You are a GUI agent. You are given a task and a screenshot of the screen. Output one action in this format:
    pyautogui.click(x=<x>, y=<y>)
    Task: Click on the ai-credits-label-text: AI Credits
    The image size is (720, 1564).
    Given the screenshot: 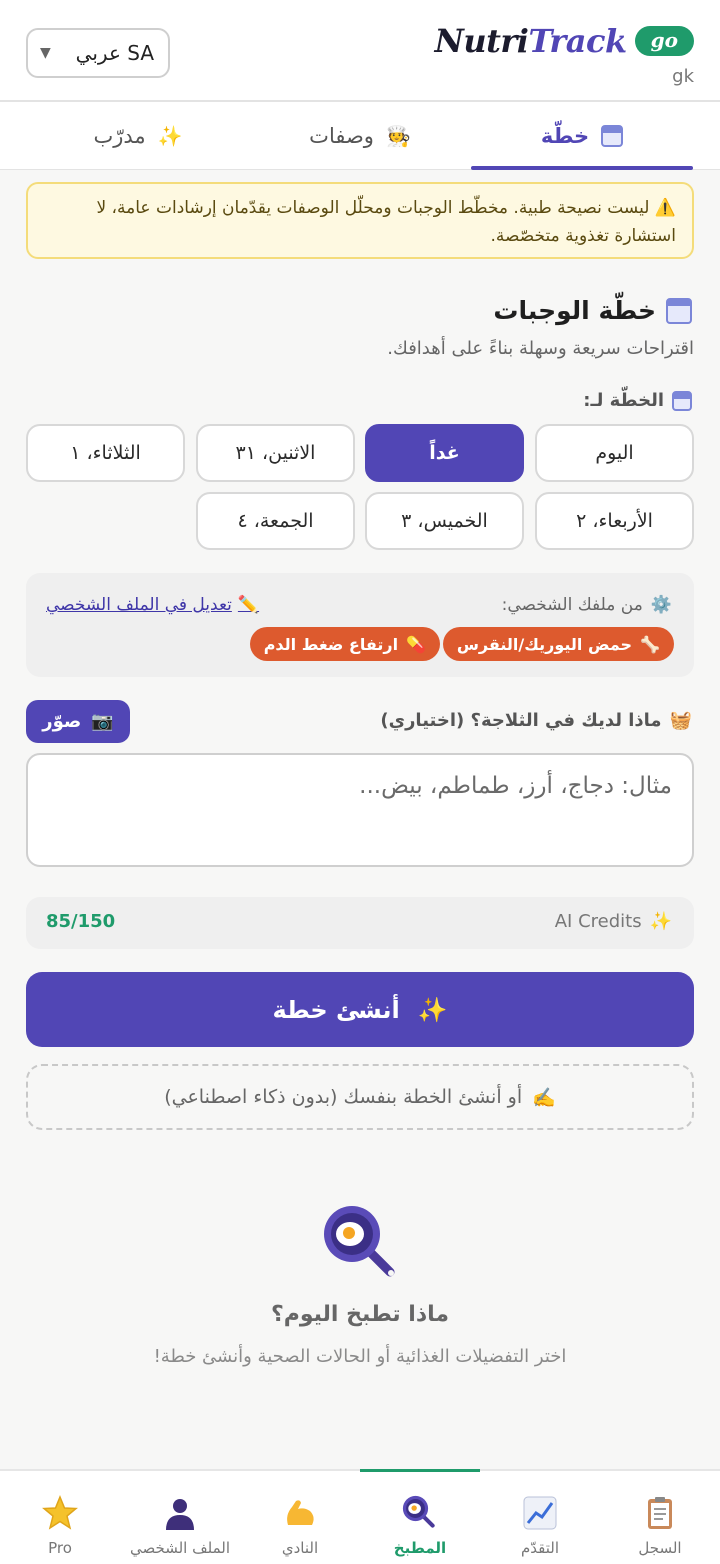 What is the action you would take?
    pyautogui.click(x=598, y=921)
    